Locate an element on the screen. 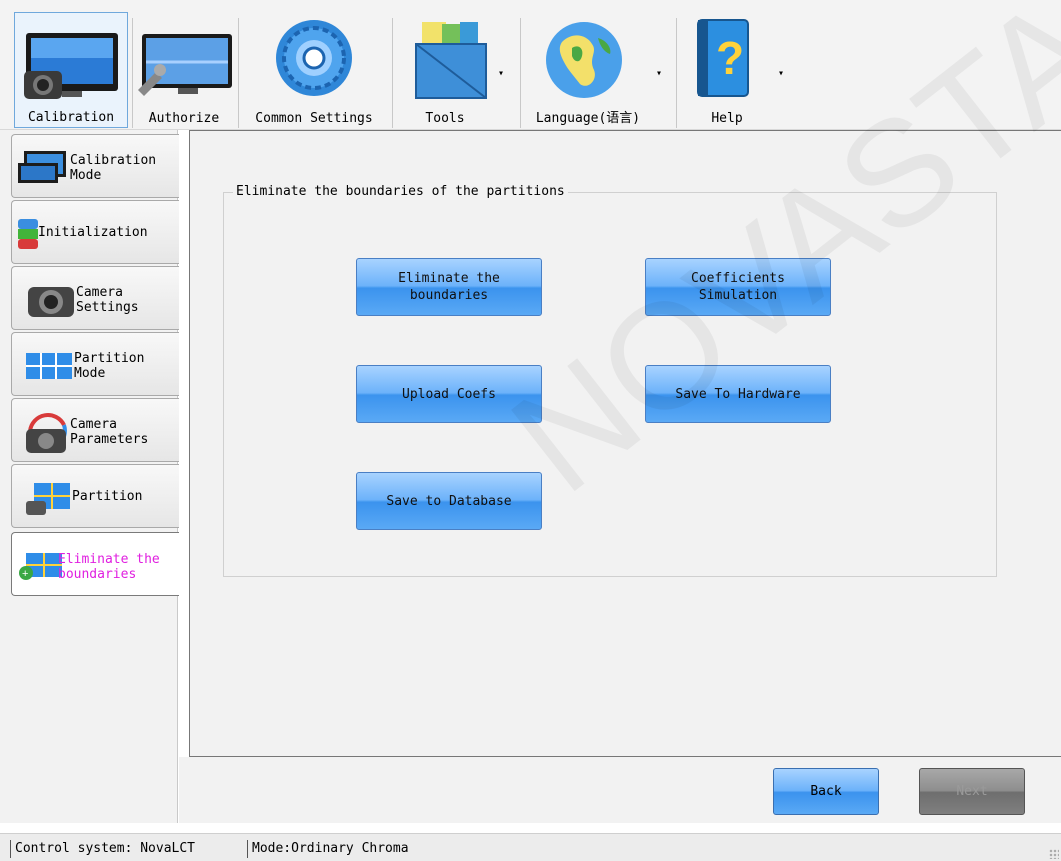  upload-coefs-button: Upload Coefs is located at coordinates (449, 394).